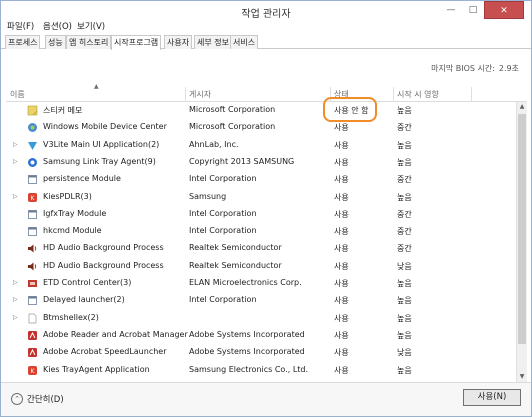 The height and width of the screenshot is (417, 532). Describe the element at coordinates (55, 42) in the screenshot. I see `tab-performance: 성능` at that location.